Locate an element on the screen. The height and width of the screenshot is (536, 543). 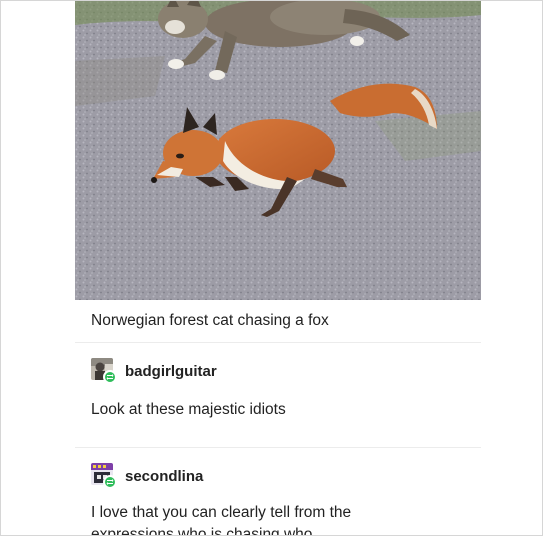
post-caption: Norwegian forest cat chasing a fox is located at coordinates (278, 321).